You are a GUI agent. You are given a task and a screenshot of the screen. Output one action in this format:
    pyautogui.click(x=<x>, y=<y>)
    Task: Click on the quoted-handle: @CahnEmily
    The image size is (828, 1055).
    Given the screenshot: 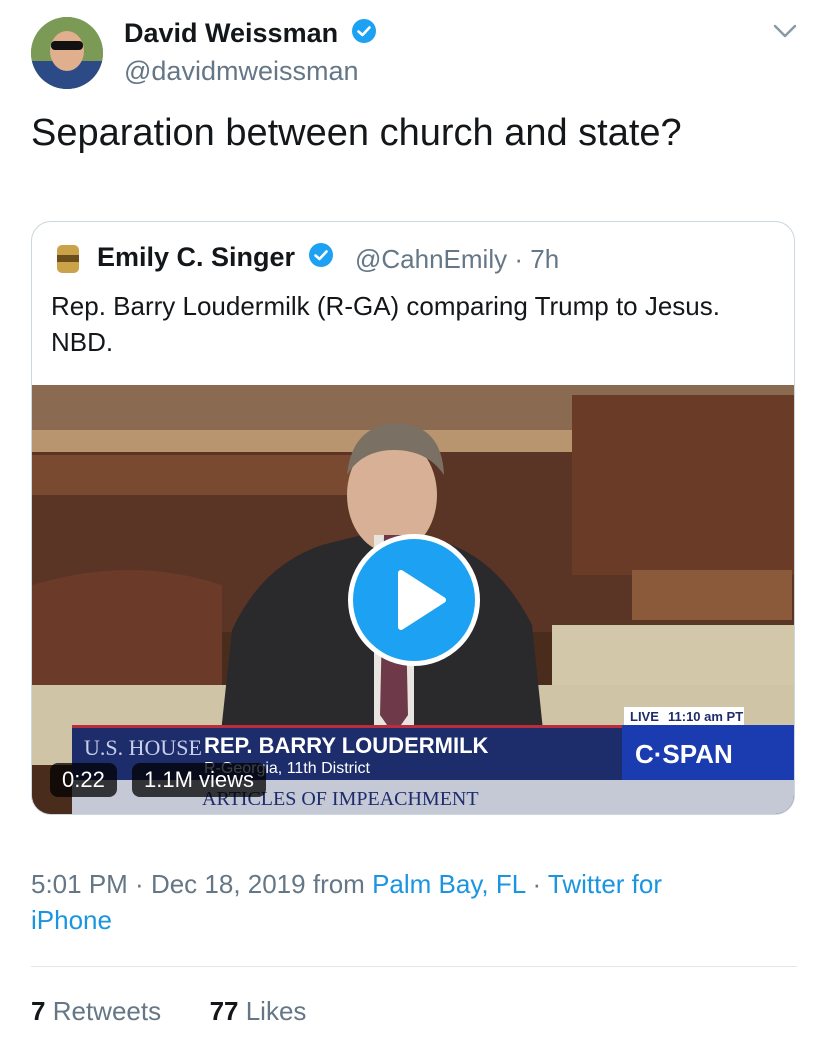 What is the action you would take?
    pyautogui.click(x=431, y=259)
    